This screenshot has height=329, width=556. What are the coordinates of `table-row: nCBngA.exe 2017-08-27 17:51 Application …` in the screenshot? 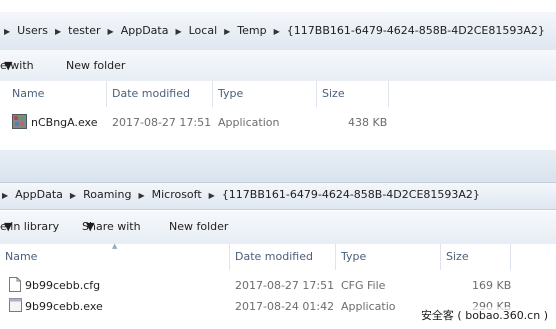 It's located at (278, 122).